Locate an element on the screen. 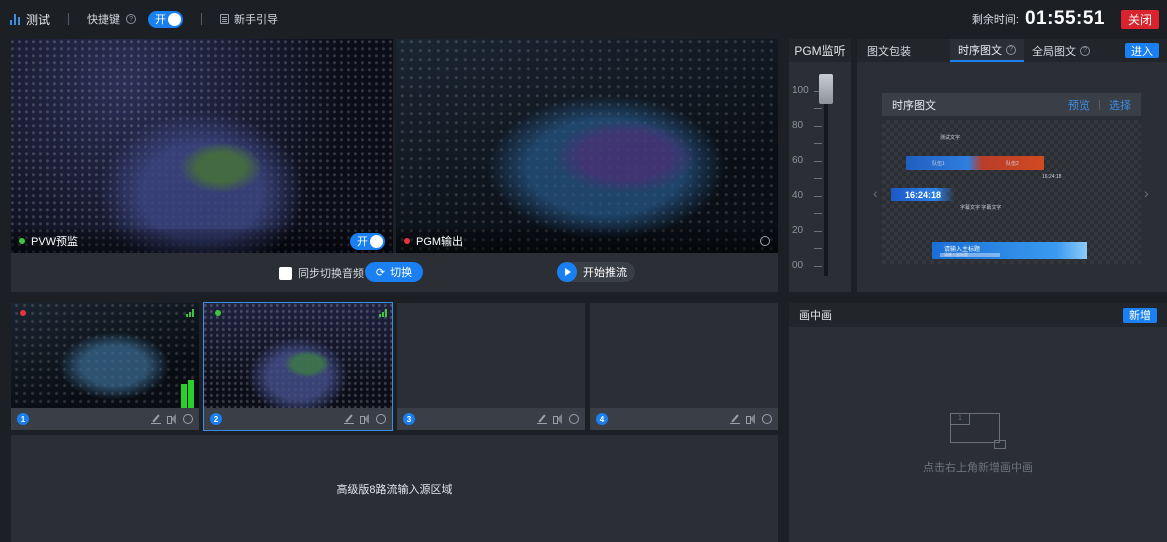 The width and height of the screenshot is (1167, 542). pvw-preview-video: PVW预监 开 is located at coordinates (202, 146).